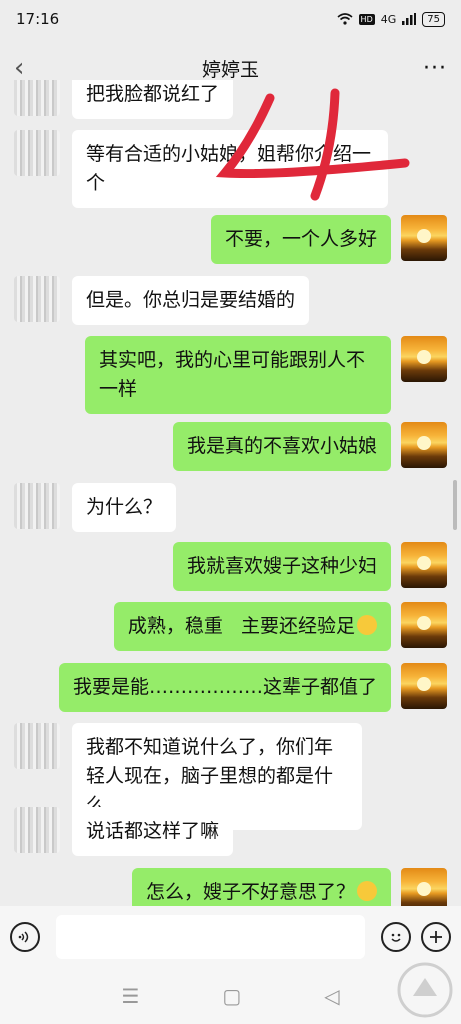  Describe the element at coordinates (435, 68) in the screenshot. I see `more-options-button: ···` at that location.